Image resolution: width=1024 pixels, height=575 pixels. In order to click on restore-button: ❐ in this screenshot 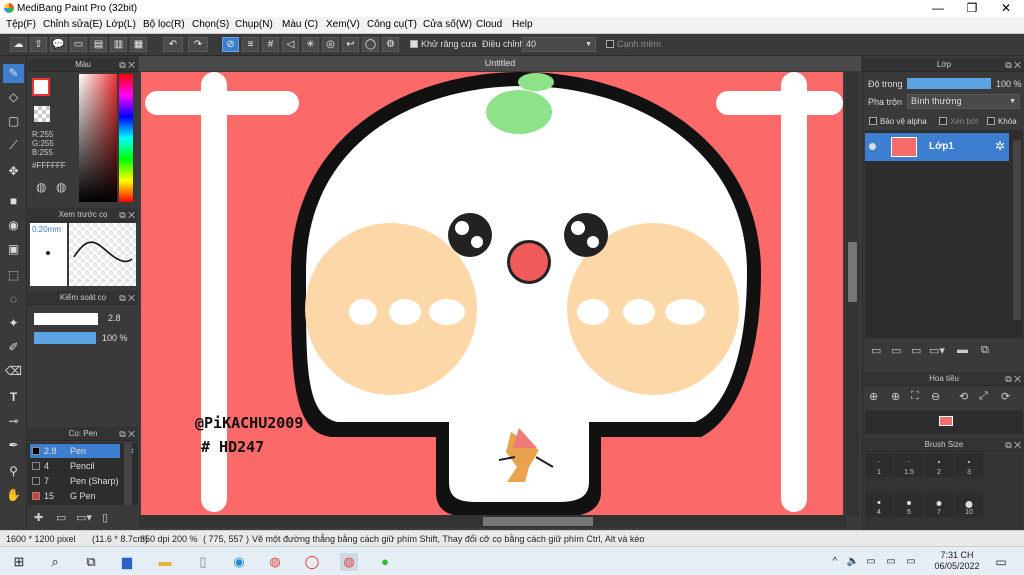, I will do `click(972, 8)`.